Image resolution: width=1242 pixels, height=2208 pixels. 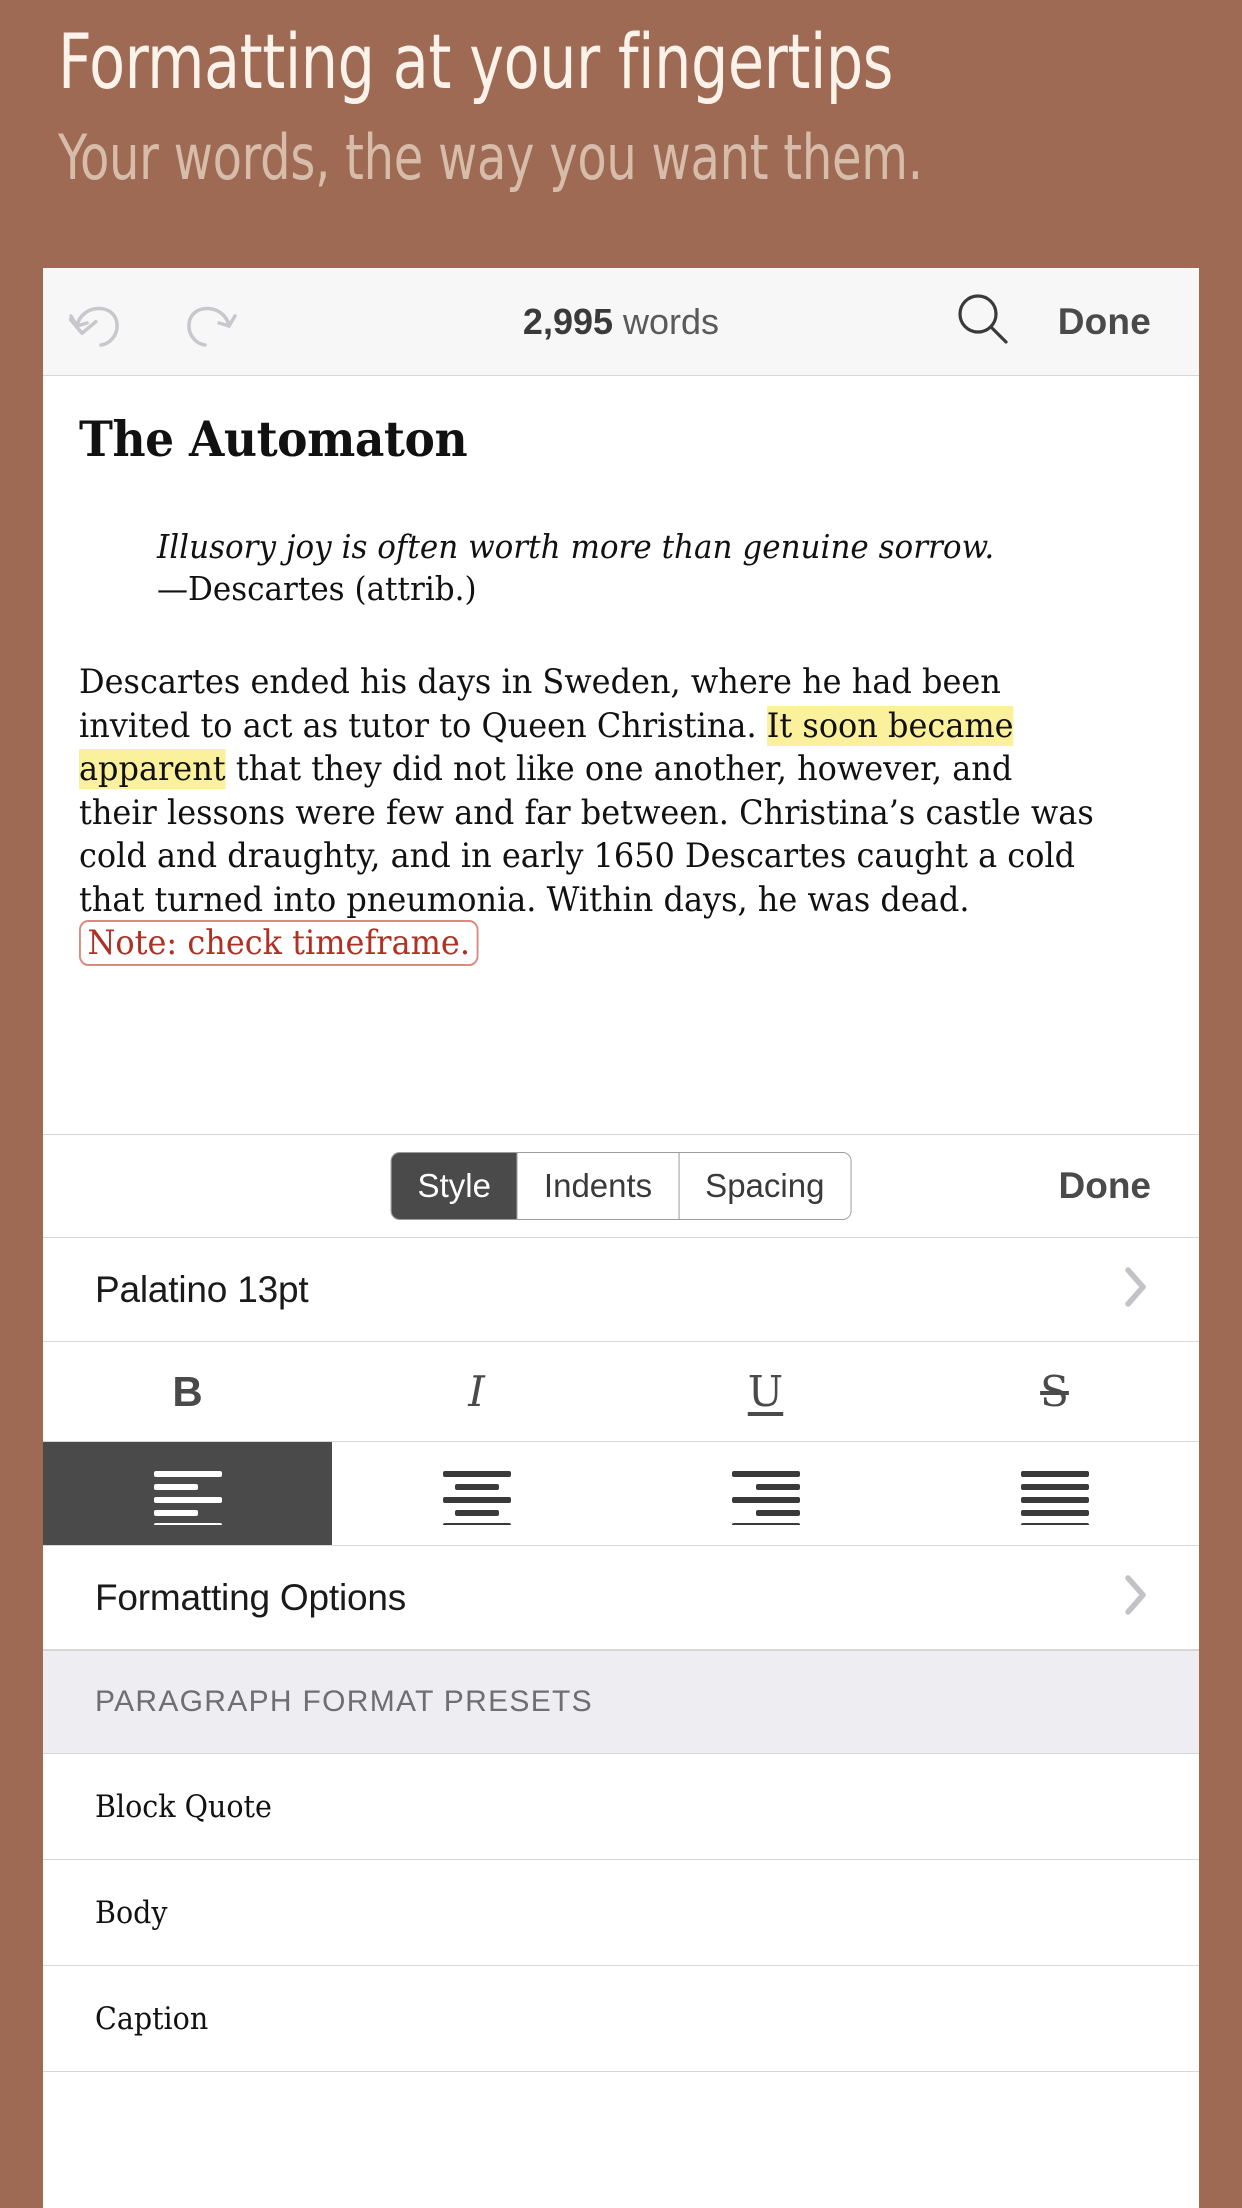 I want to click on font-name-label: Palatino 13pt, so click(x=202, y=1289).